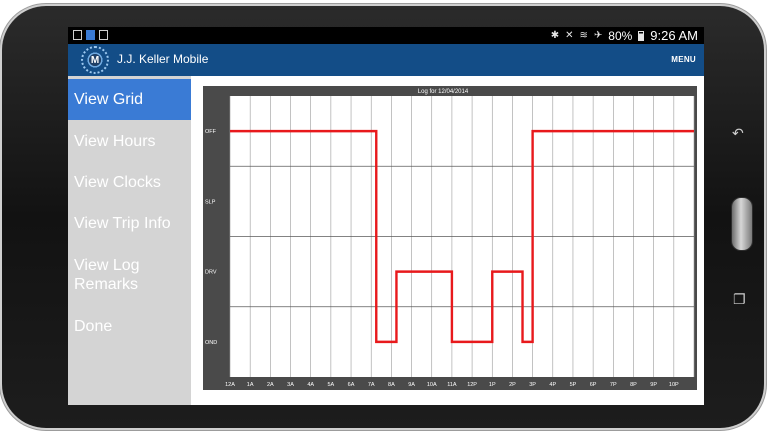 The width and height of the screenshot is (768, 432). What do you see at coordinates (211, 343) in the screenshot?
I see `y-axis-label: OND` at bounding box center [211, 343].